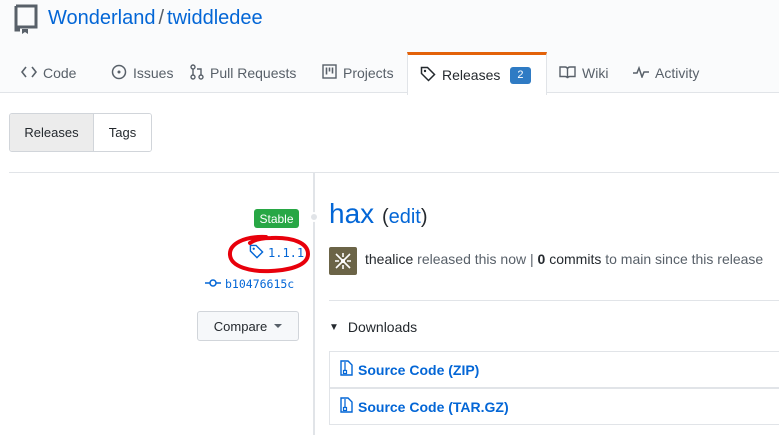 The image size is (779, 435). I want to click on tab-releases: Releases 2, so click(477, 73).